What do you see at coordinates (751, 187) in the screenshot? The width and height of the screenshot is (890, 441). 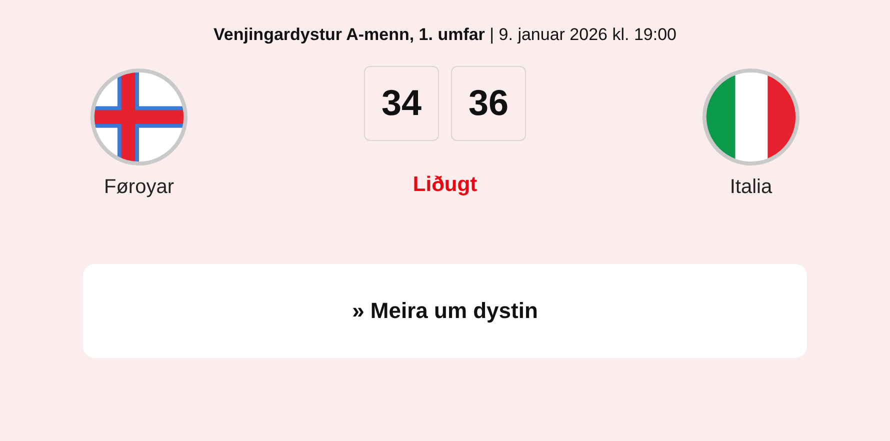 I see `team-name: Italia` at bounding box center [751, 187].